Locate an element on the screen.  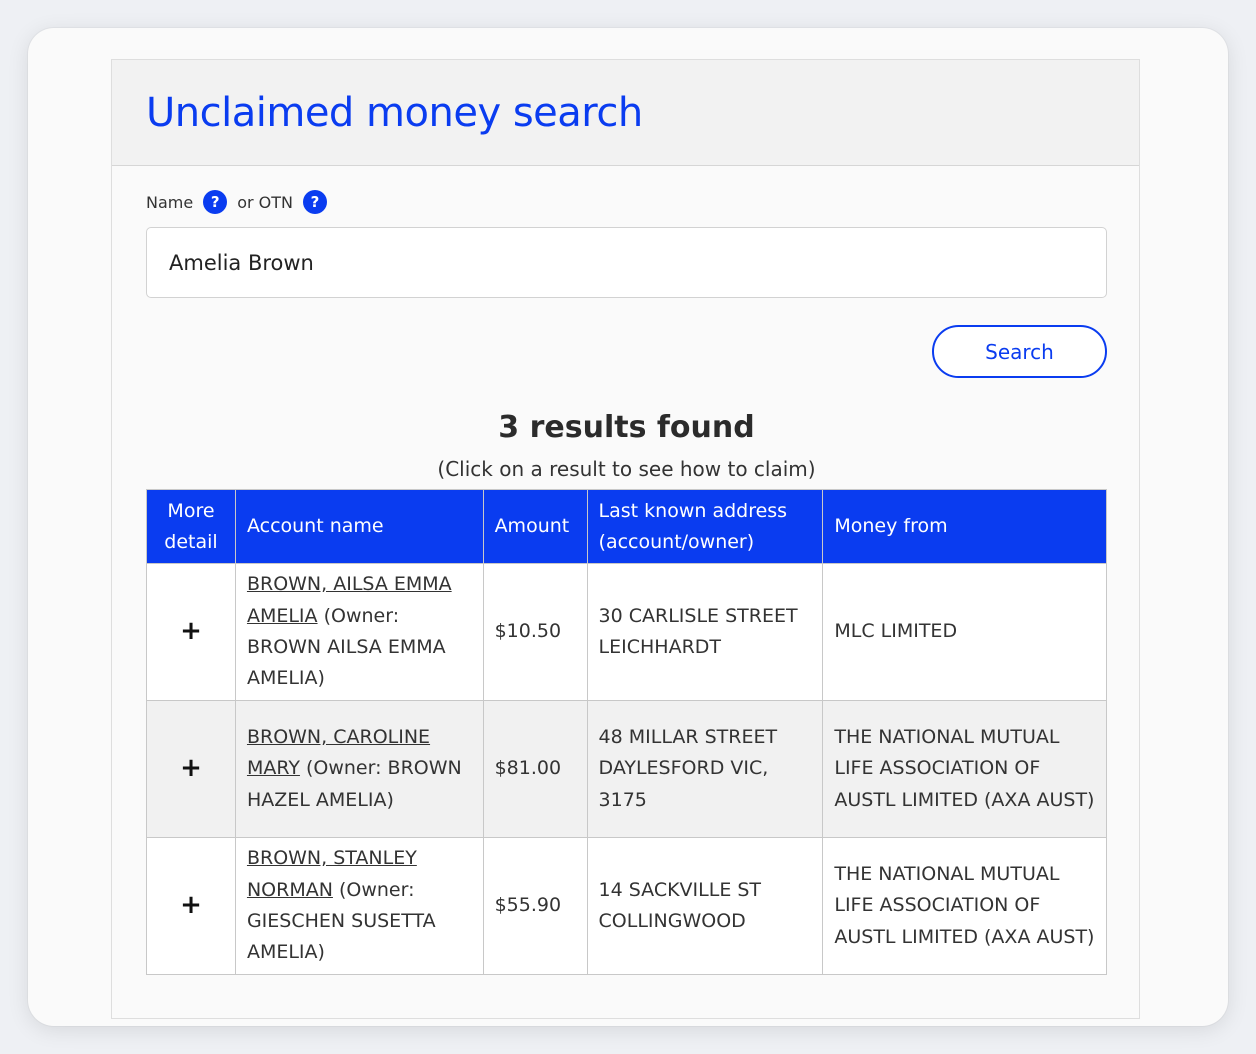
amount-cell: $10.50 is located at coordinates (535, 632).